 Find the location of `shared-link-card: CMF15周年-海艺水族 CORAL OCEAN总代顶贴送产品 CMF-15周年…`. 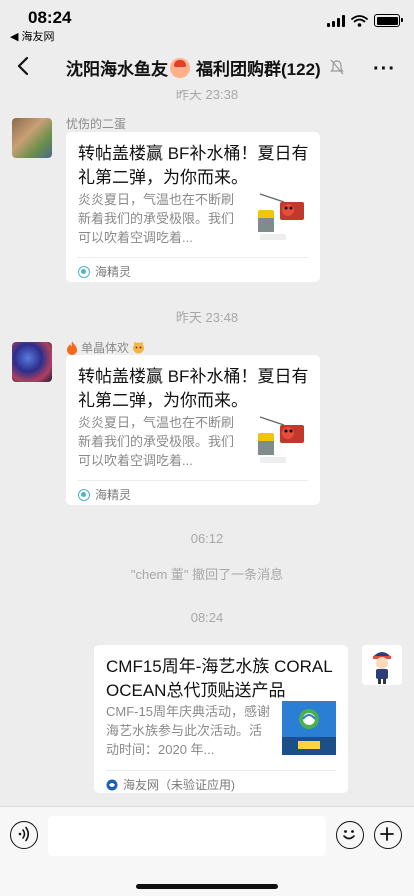

shared-link-card: CMF15周年-海艺水族 CORAL OCEAN总代顶贴送产品 CMF-15周年… is located at coordinates (221, 719).